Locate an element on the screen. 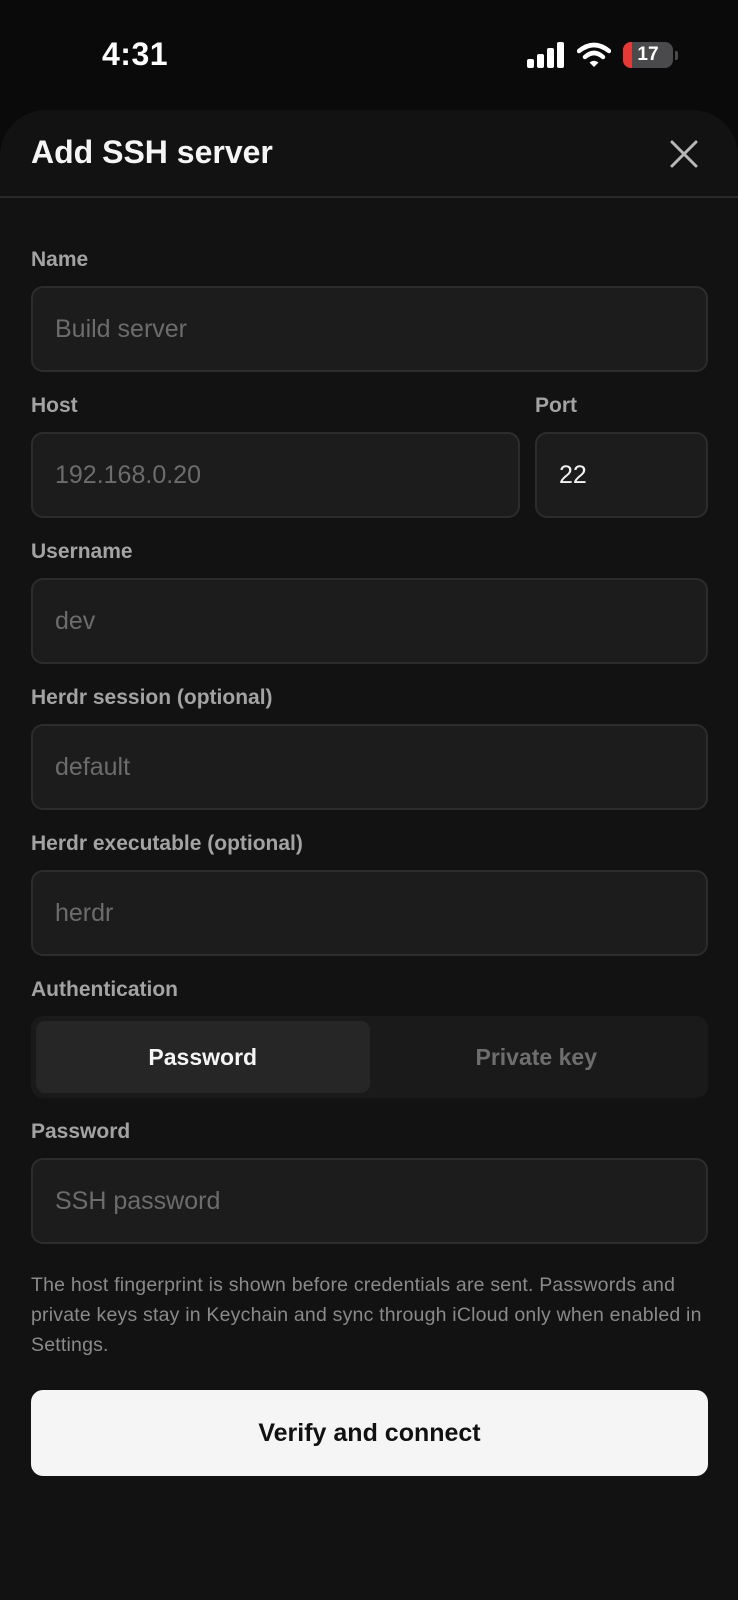 This screenshot has width=738, height=1600. segment-password: Password is located at coordinates (203, 1057).